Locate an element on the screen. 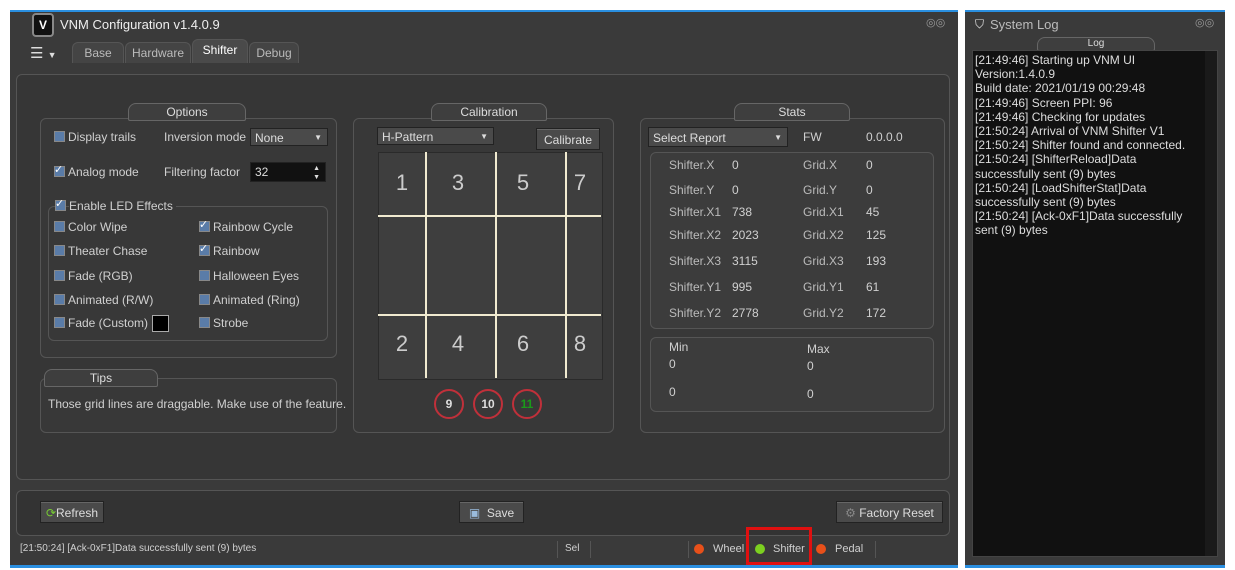 This screenshot has height=570, width=1235. stat-label: Grid.X2 is located at coordinates (823, 235).